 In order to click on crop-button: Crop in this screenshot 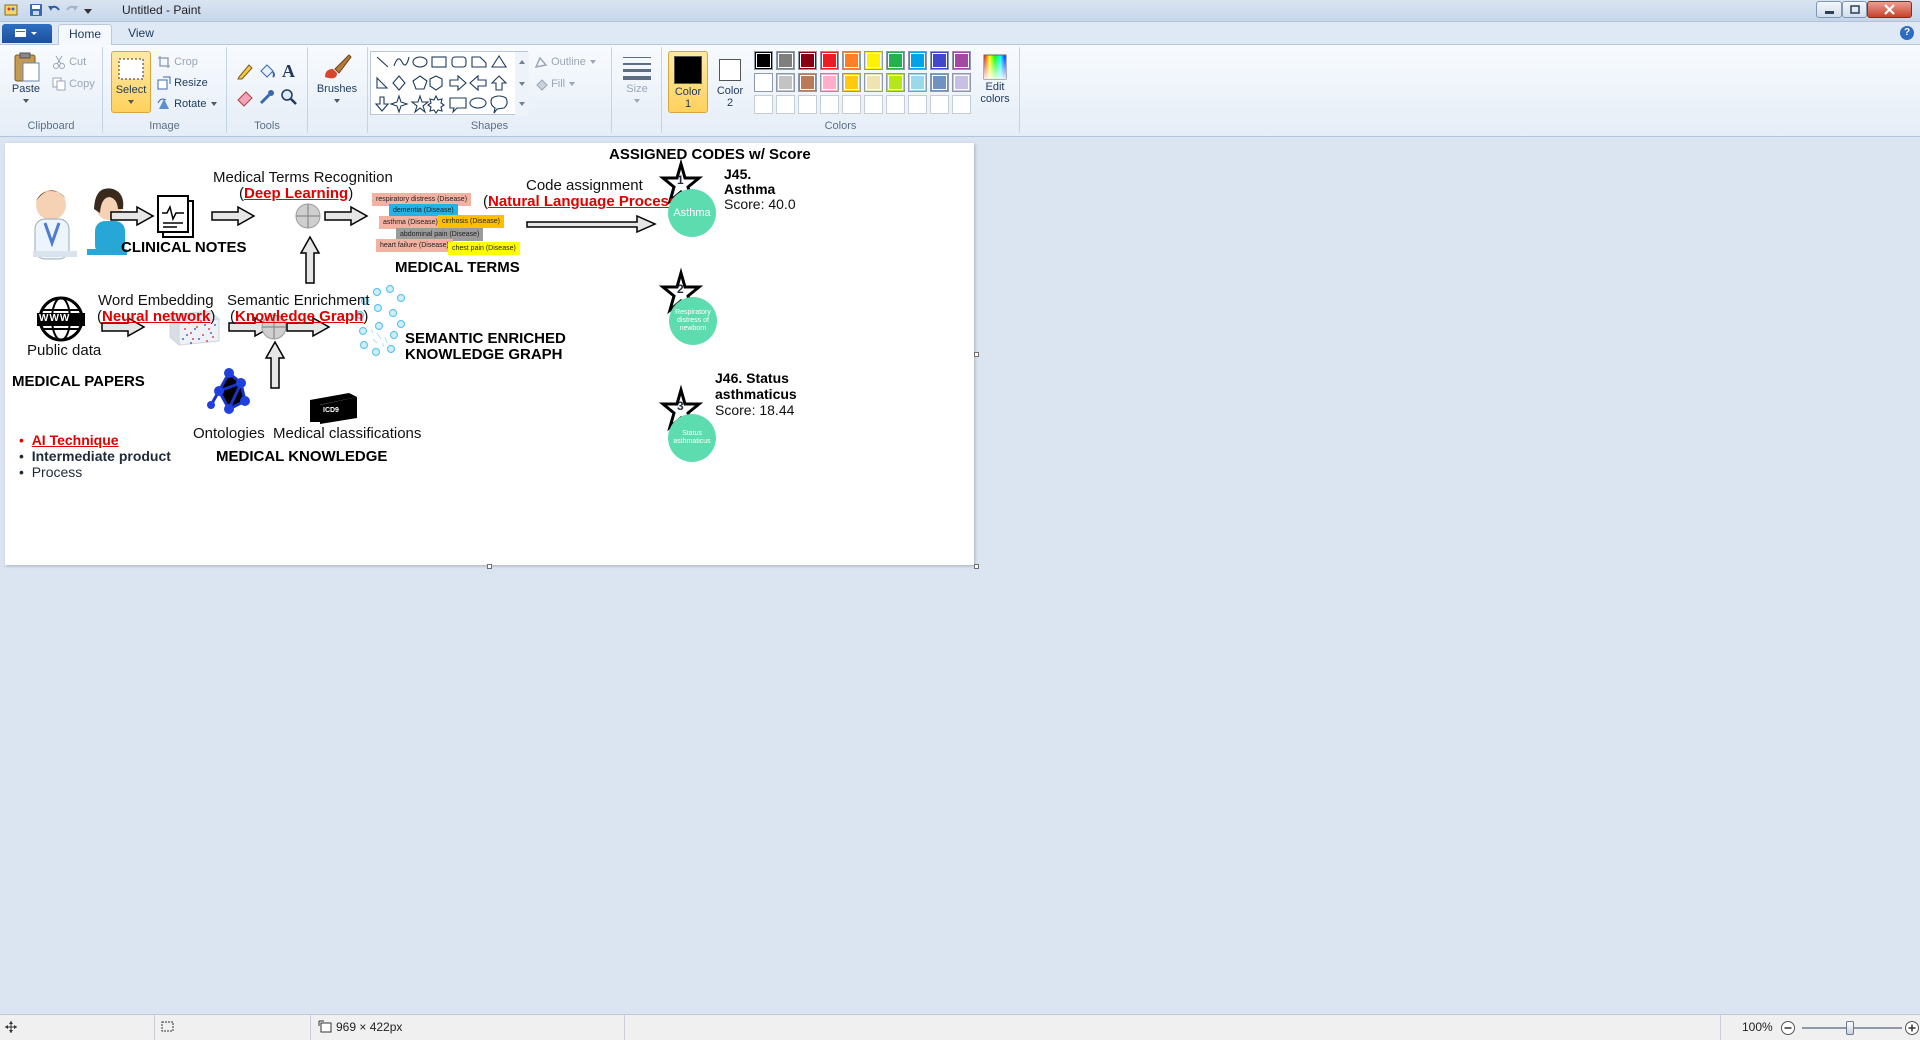, I will do `click(177, 62)`.